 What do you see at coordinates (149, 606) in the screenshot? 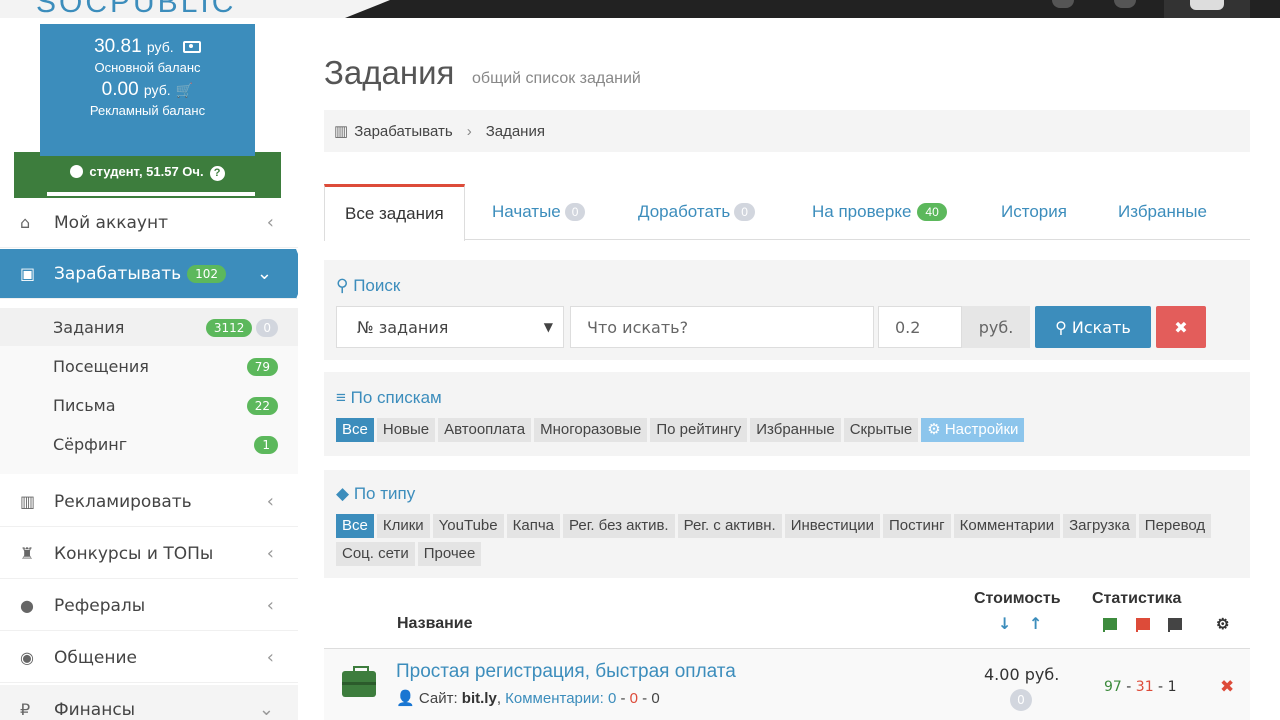
I see `sidebar-item-referrals: ● Рефералы ‹` at bounding box center [149, 606].